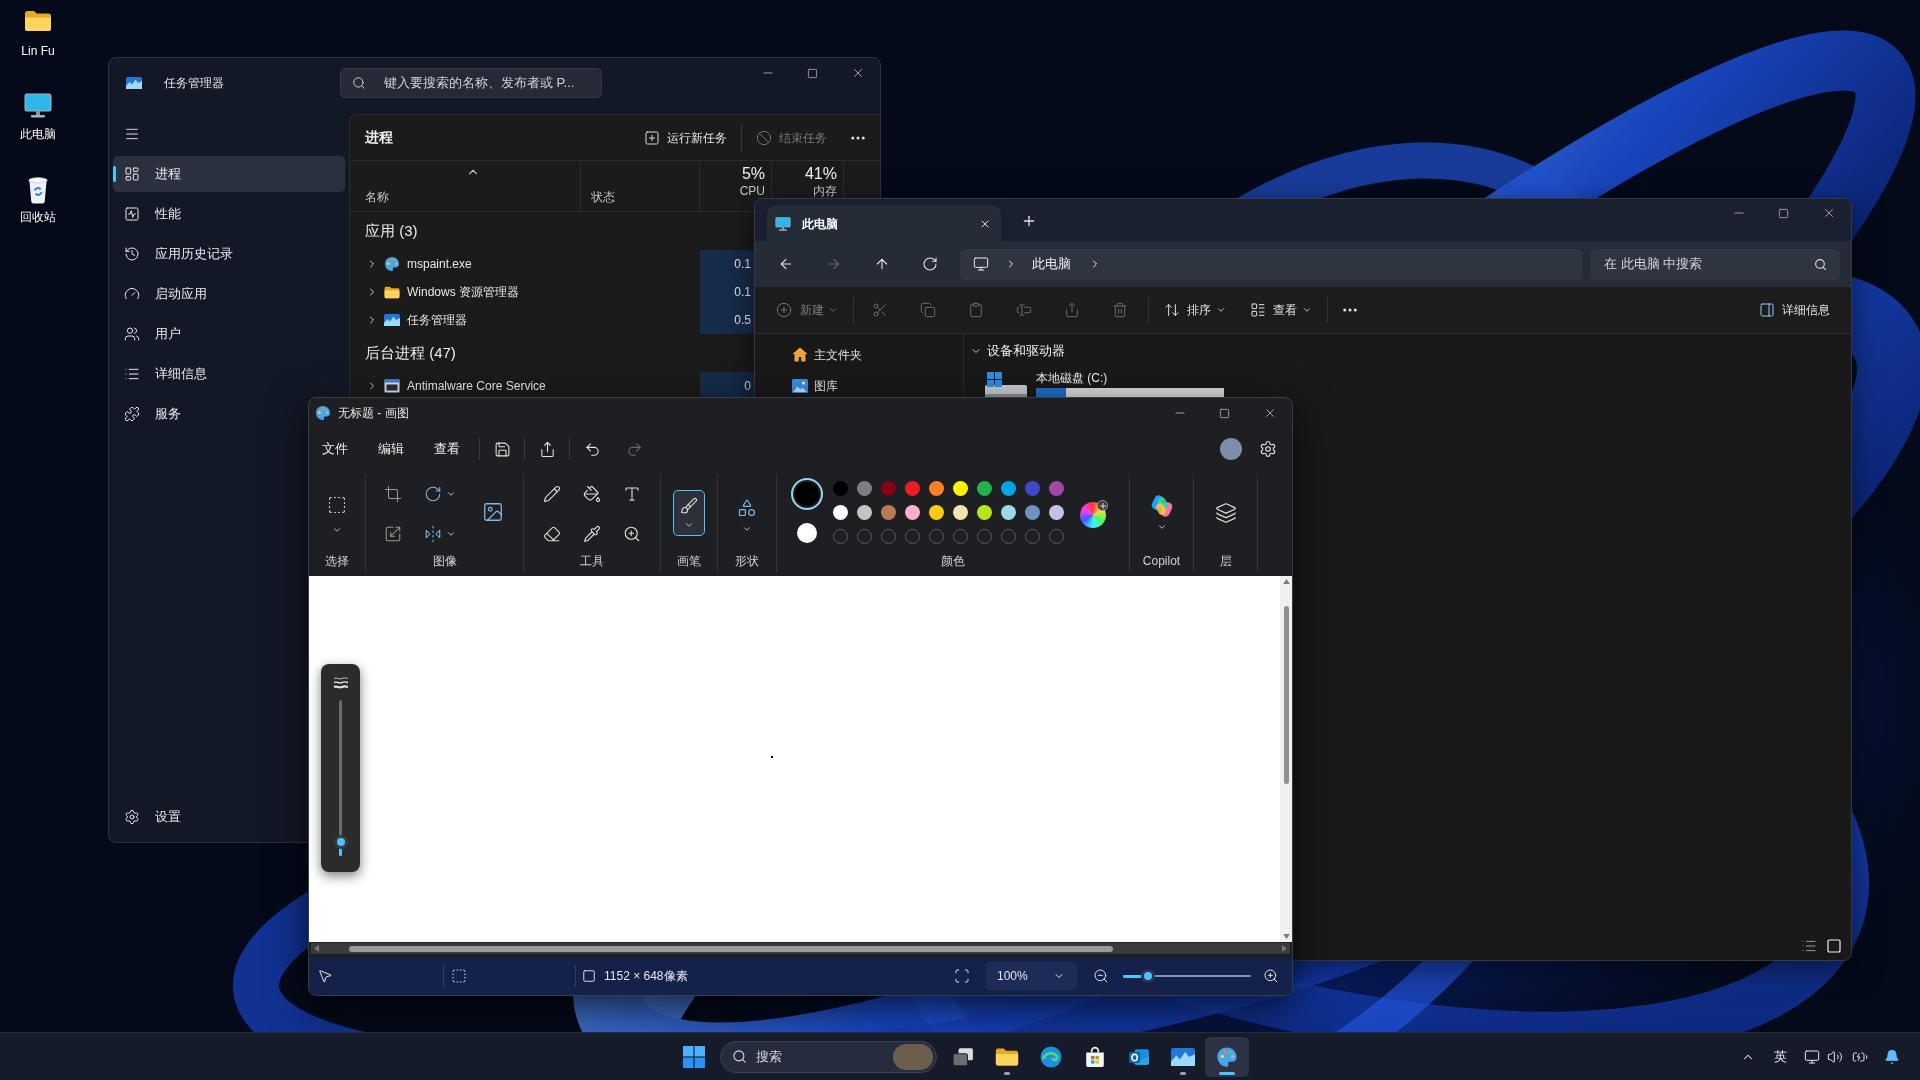 Image resolution: width=1920 pixels, height=1080 pixels. Describe the element at coordinates (1161, 506) in the screenshot. I see `multicolor-logo-icon` at that location.